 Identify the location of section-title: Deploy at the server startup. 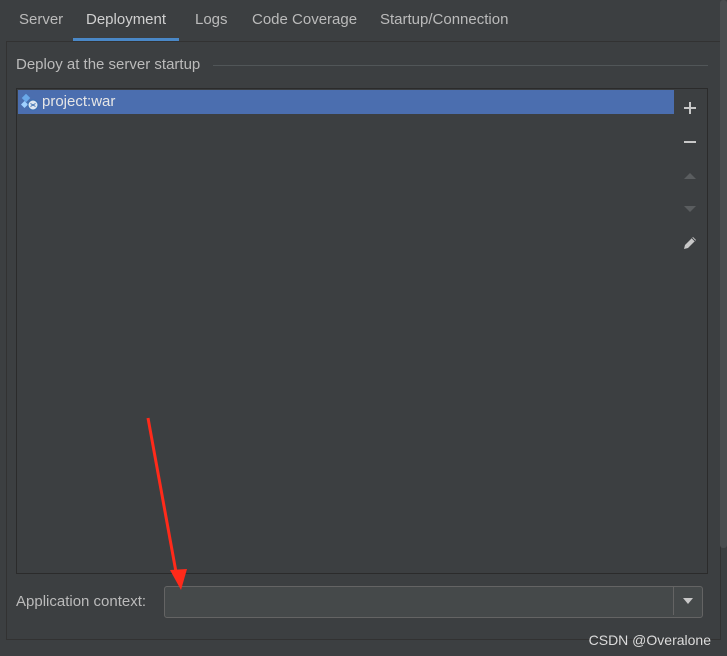
(108, 64).